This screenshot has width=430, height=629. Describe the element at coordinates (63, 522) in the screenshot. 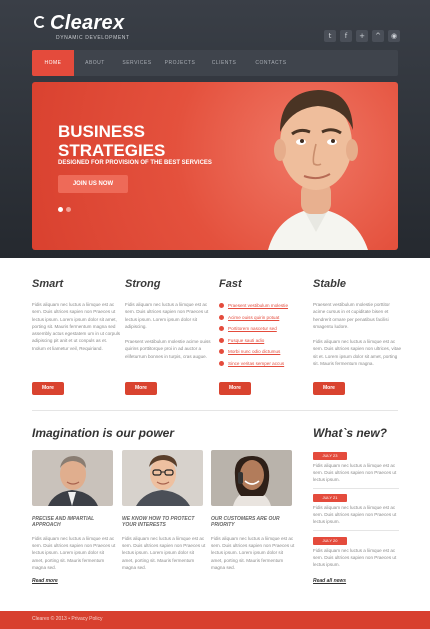

I see `card-title: PRECISE AND IMPARTIAL APPROACH` at that location.